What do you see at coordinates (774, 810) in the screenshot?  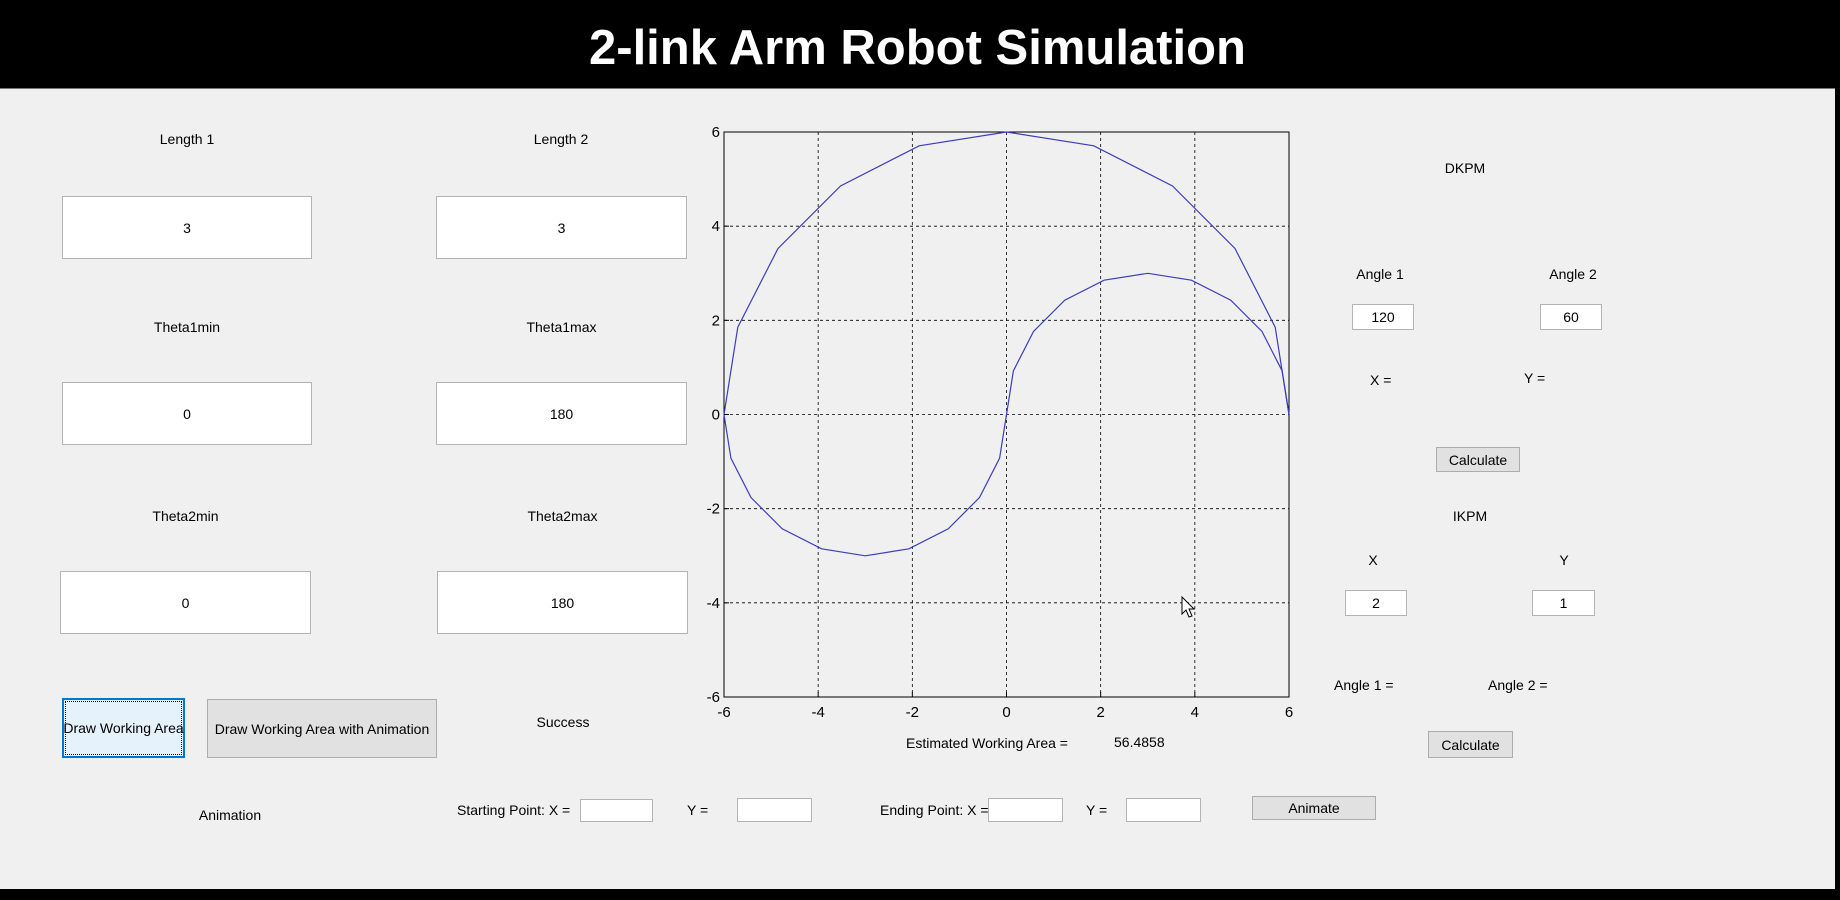 I see `start-y-input` at bounding box center [774, 810].